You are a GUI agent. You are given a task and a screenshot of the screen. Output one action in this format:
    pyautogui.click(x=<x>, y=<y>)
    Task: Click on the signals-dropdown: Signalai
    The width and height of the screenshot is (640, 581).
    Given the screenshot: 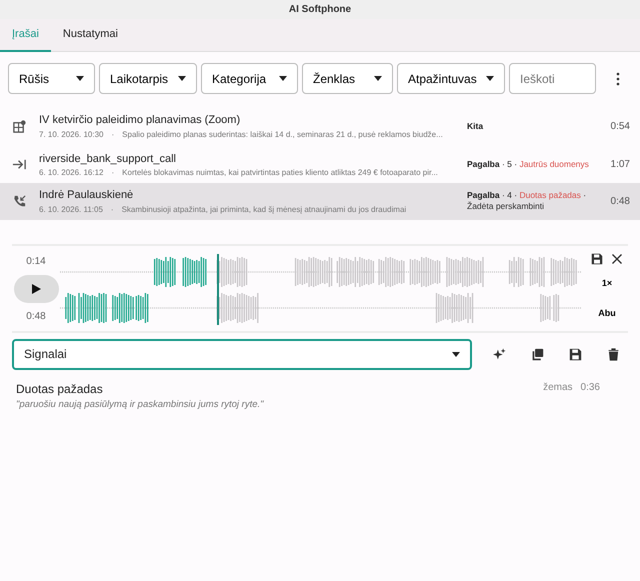 What is the action you would take?
    pyautogui.click(x=242, y=354)
    